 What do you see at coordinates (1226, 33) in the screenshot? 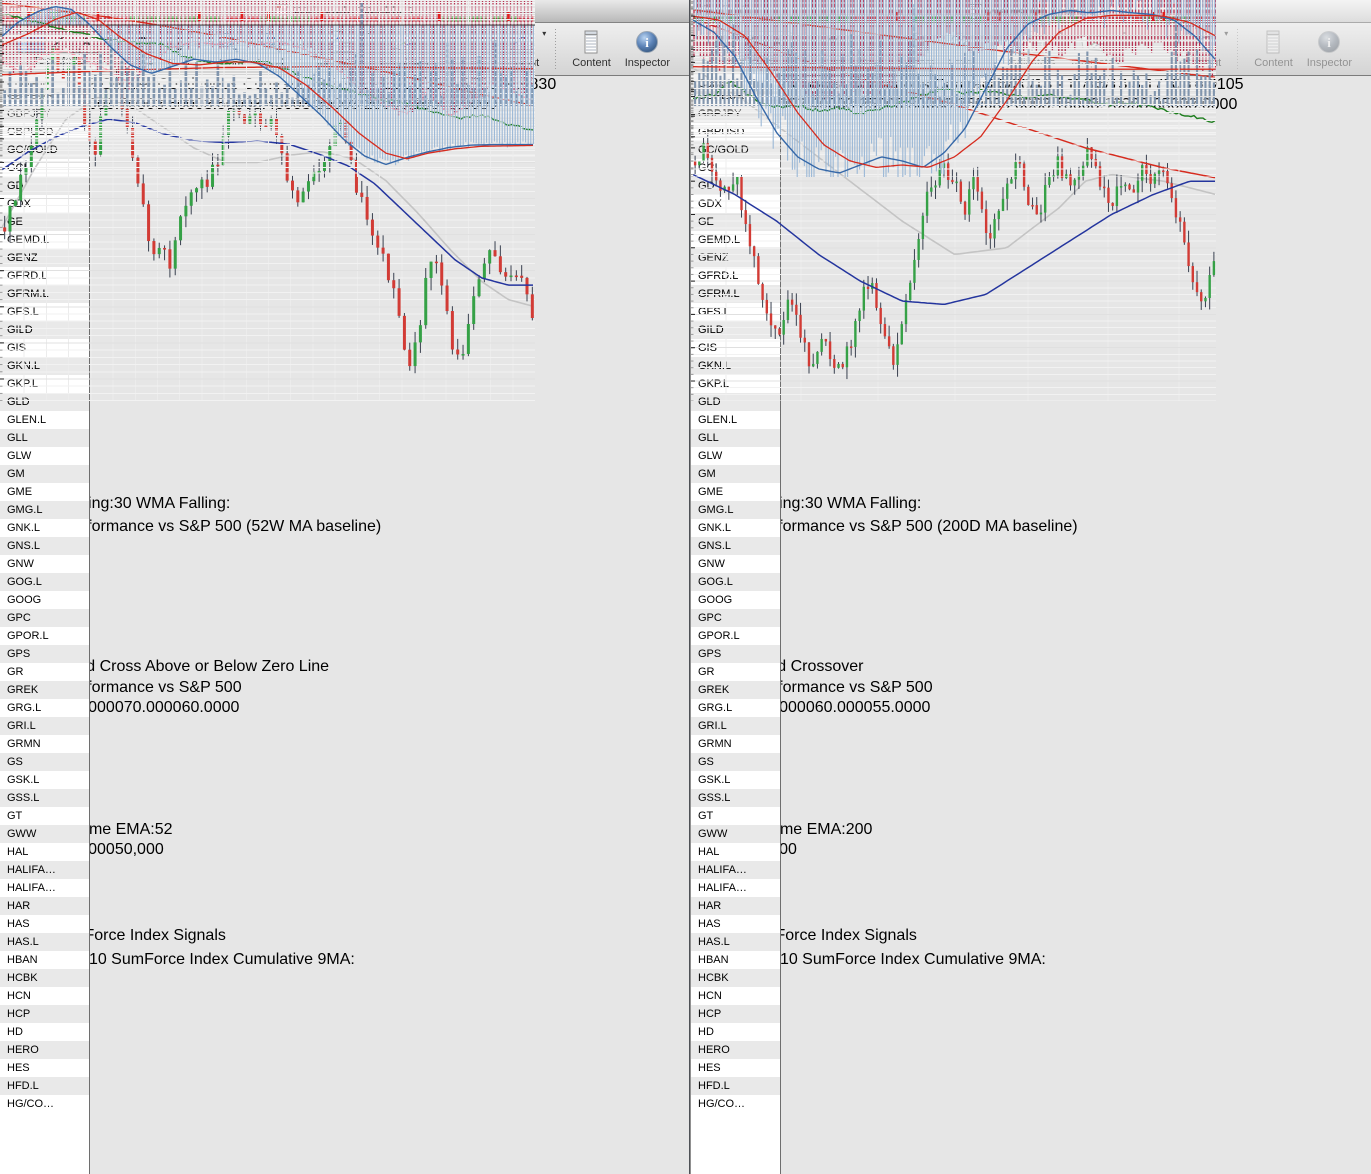
I see `chevron-down-icon: ▾` at bounding box center [1226, 33].